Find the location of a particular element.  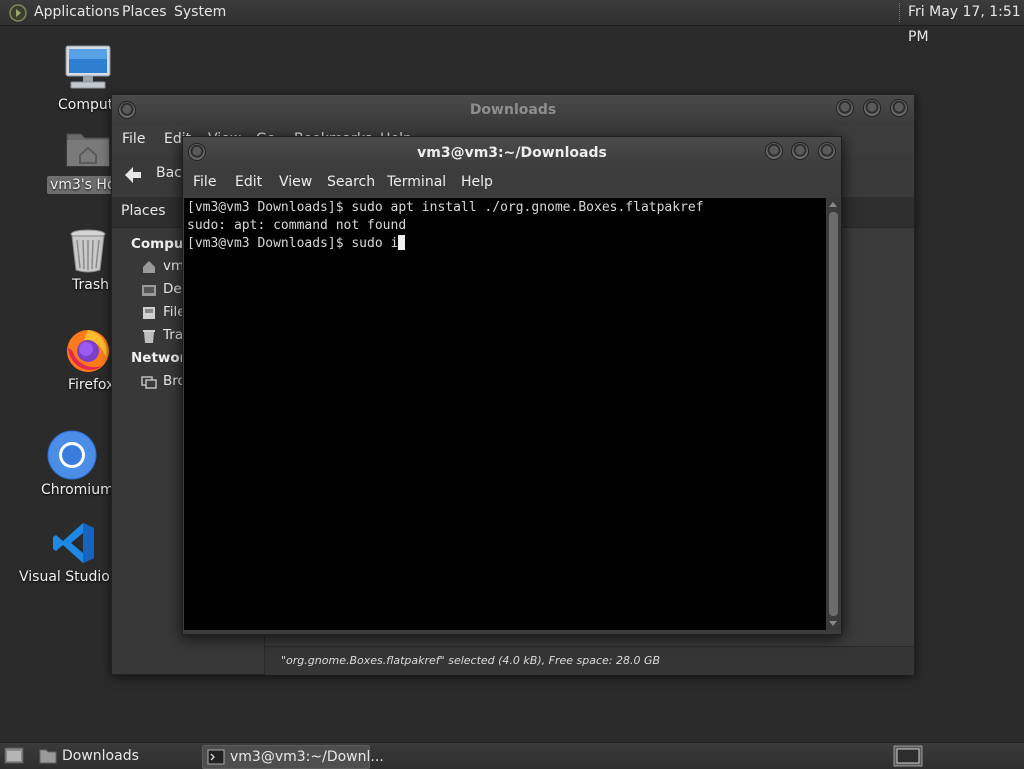

desktop-icon-label: Firefox is located at coordinates (91, 385).